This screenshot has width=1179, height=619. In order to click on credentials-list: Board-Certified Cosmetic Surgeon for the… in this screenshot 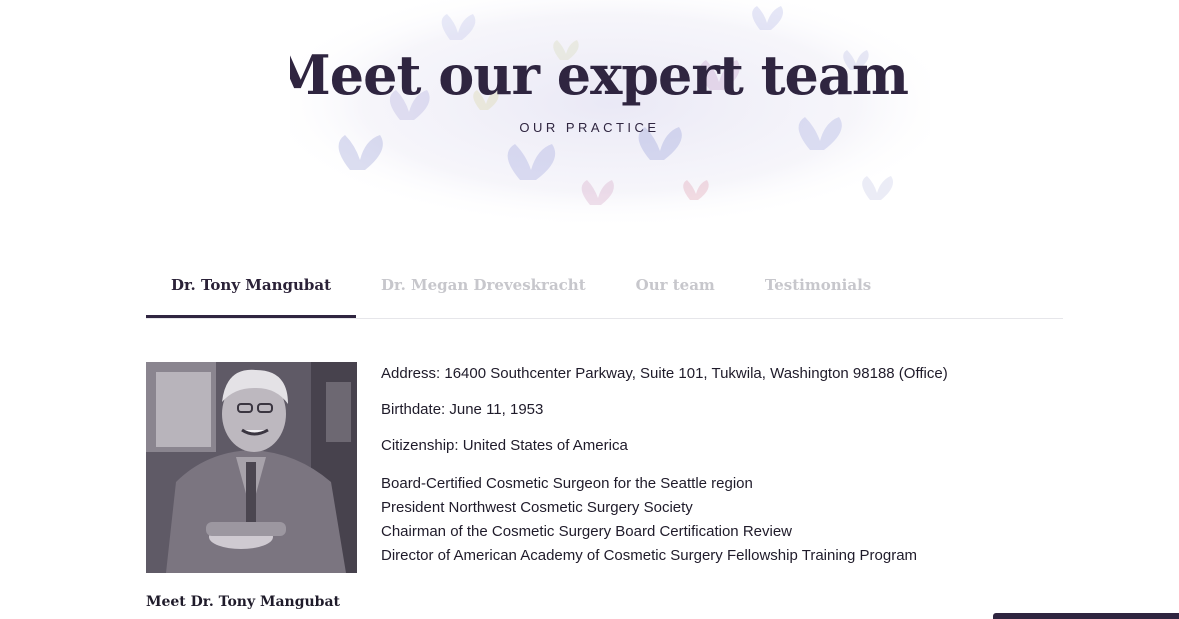, I will do `click(731, 520)`.